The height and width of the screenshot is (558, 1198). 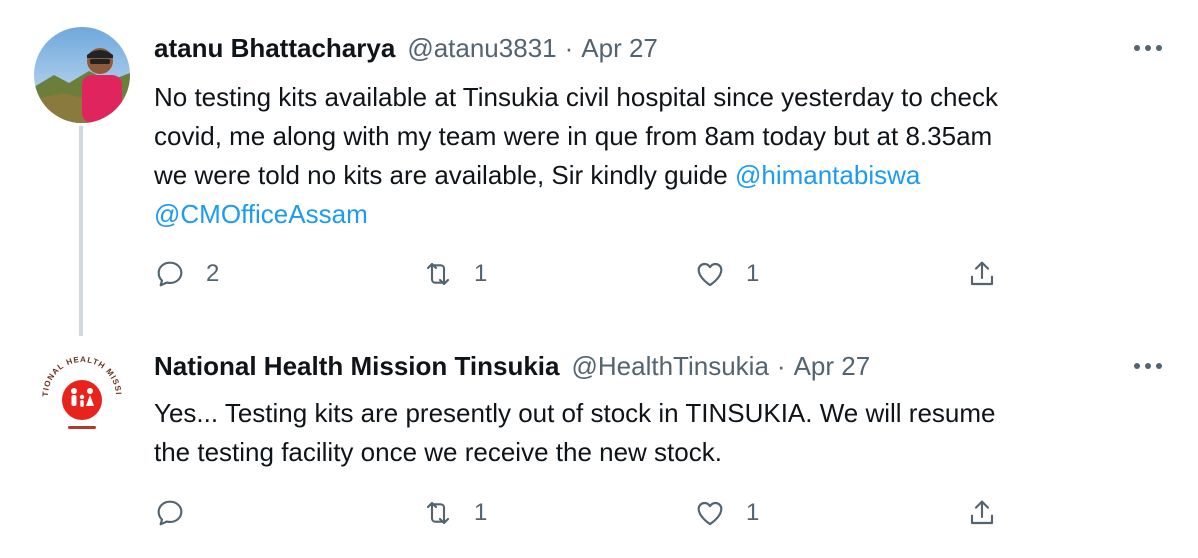 I want to click on national-health-mission-logo-icon: NATIONAL HEALTH MISSION, so click(x=81, y=391).